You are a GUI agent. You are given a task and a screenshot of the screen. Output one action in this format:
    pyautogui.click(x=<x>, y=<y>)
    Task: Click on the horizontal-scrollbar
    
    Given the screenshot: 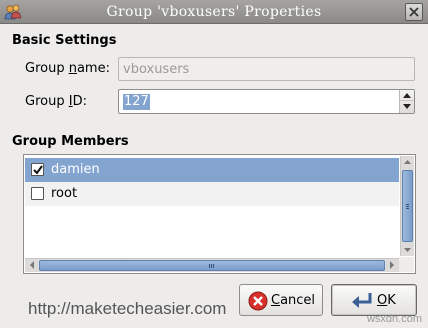 What is the action you would take?
    pyautogui.click(x=212, y=265)
    